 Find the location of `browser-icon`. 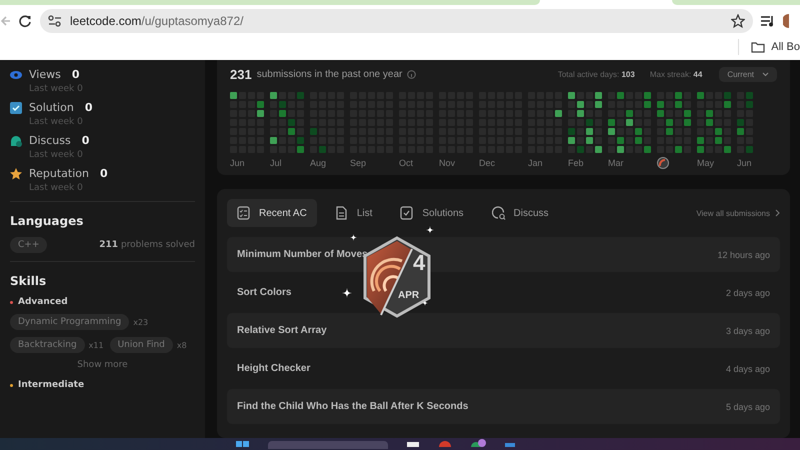

browser-icon is located at coordinates (445, 442).